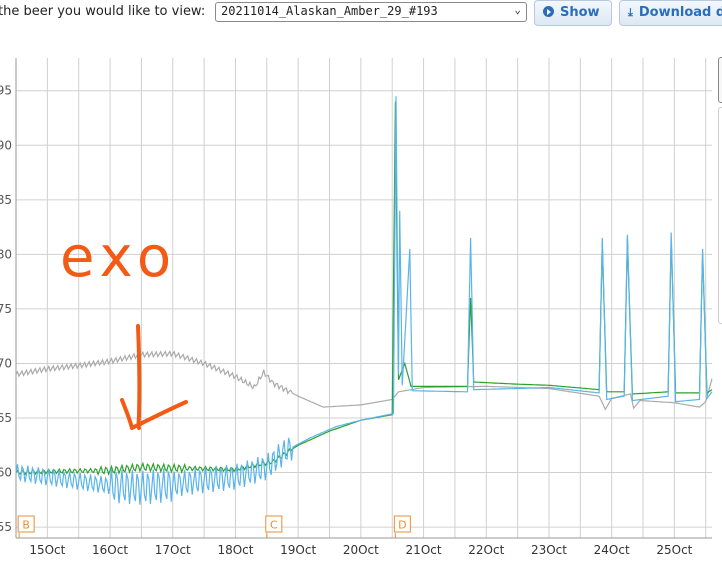 This screenshot has height=577, width=722. Describe the element at coordinates (110, 550) in the screenshot. I see `x-tick-label: 16Oct` at that location.